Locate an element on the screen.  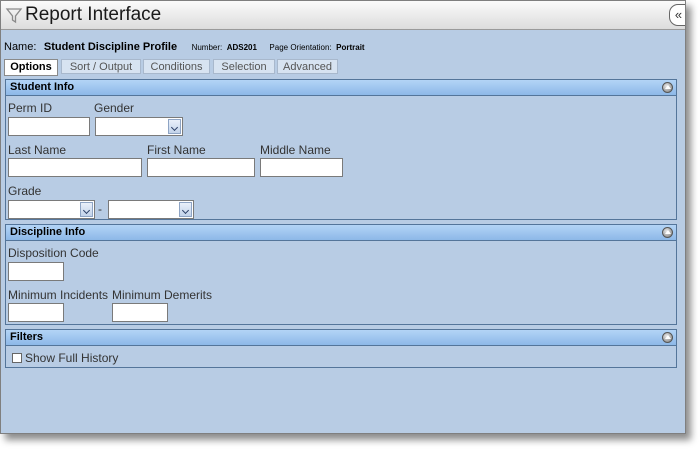
section-title: Student Info is located at coordinates (42, 87).